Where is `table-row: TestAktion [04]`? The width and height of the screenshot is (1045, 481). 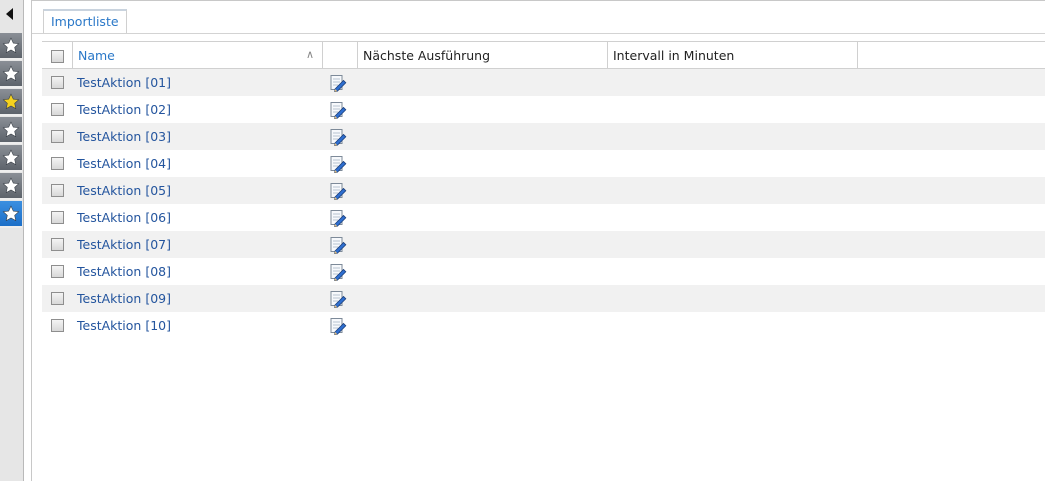
table-row: TestAktion [04] is located at coordinates (543, 163).